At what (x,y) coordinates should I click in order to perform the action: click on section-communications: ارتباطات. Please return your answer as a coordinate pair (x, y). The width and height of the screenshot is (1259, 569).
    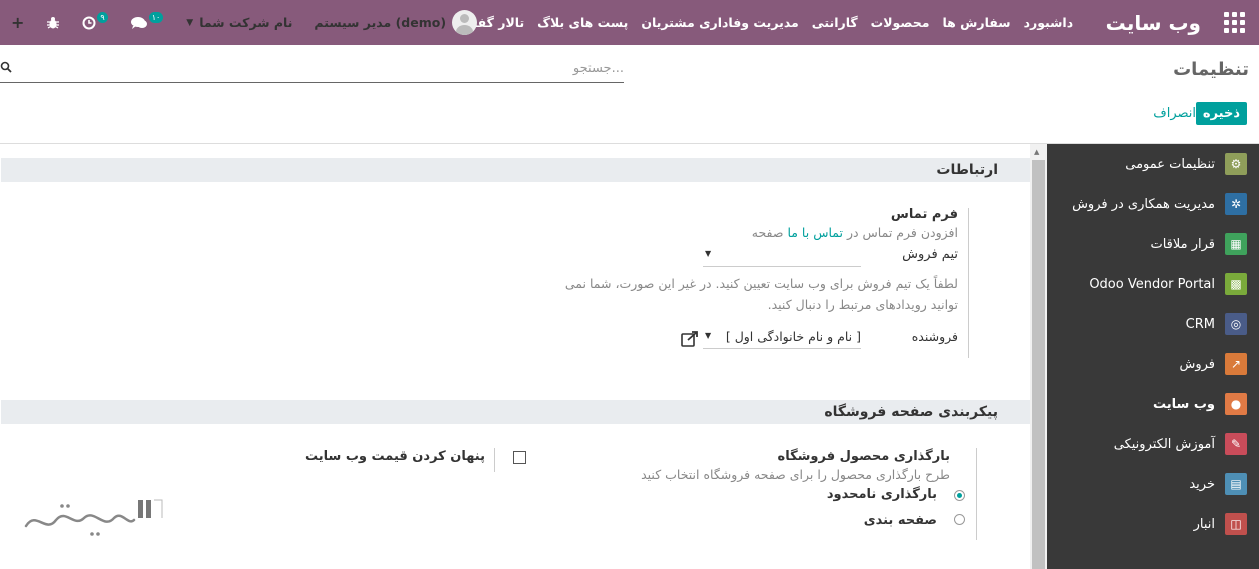
    Looking at the image, I should click on (515, 170).